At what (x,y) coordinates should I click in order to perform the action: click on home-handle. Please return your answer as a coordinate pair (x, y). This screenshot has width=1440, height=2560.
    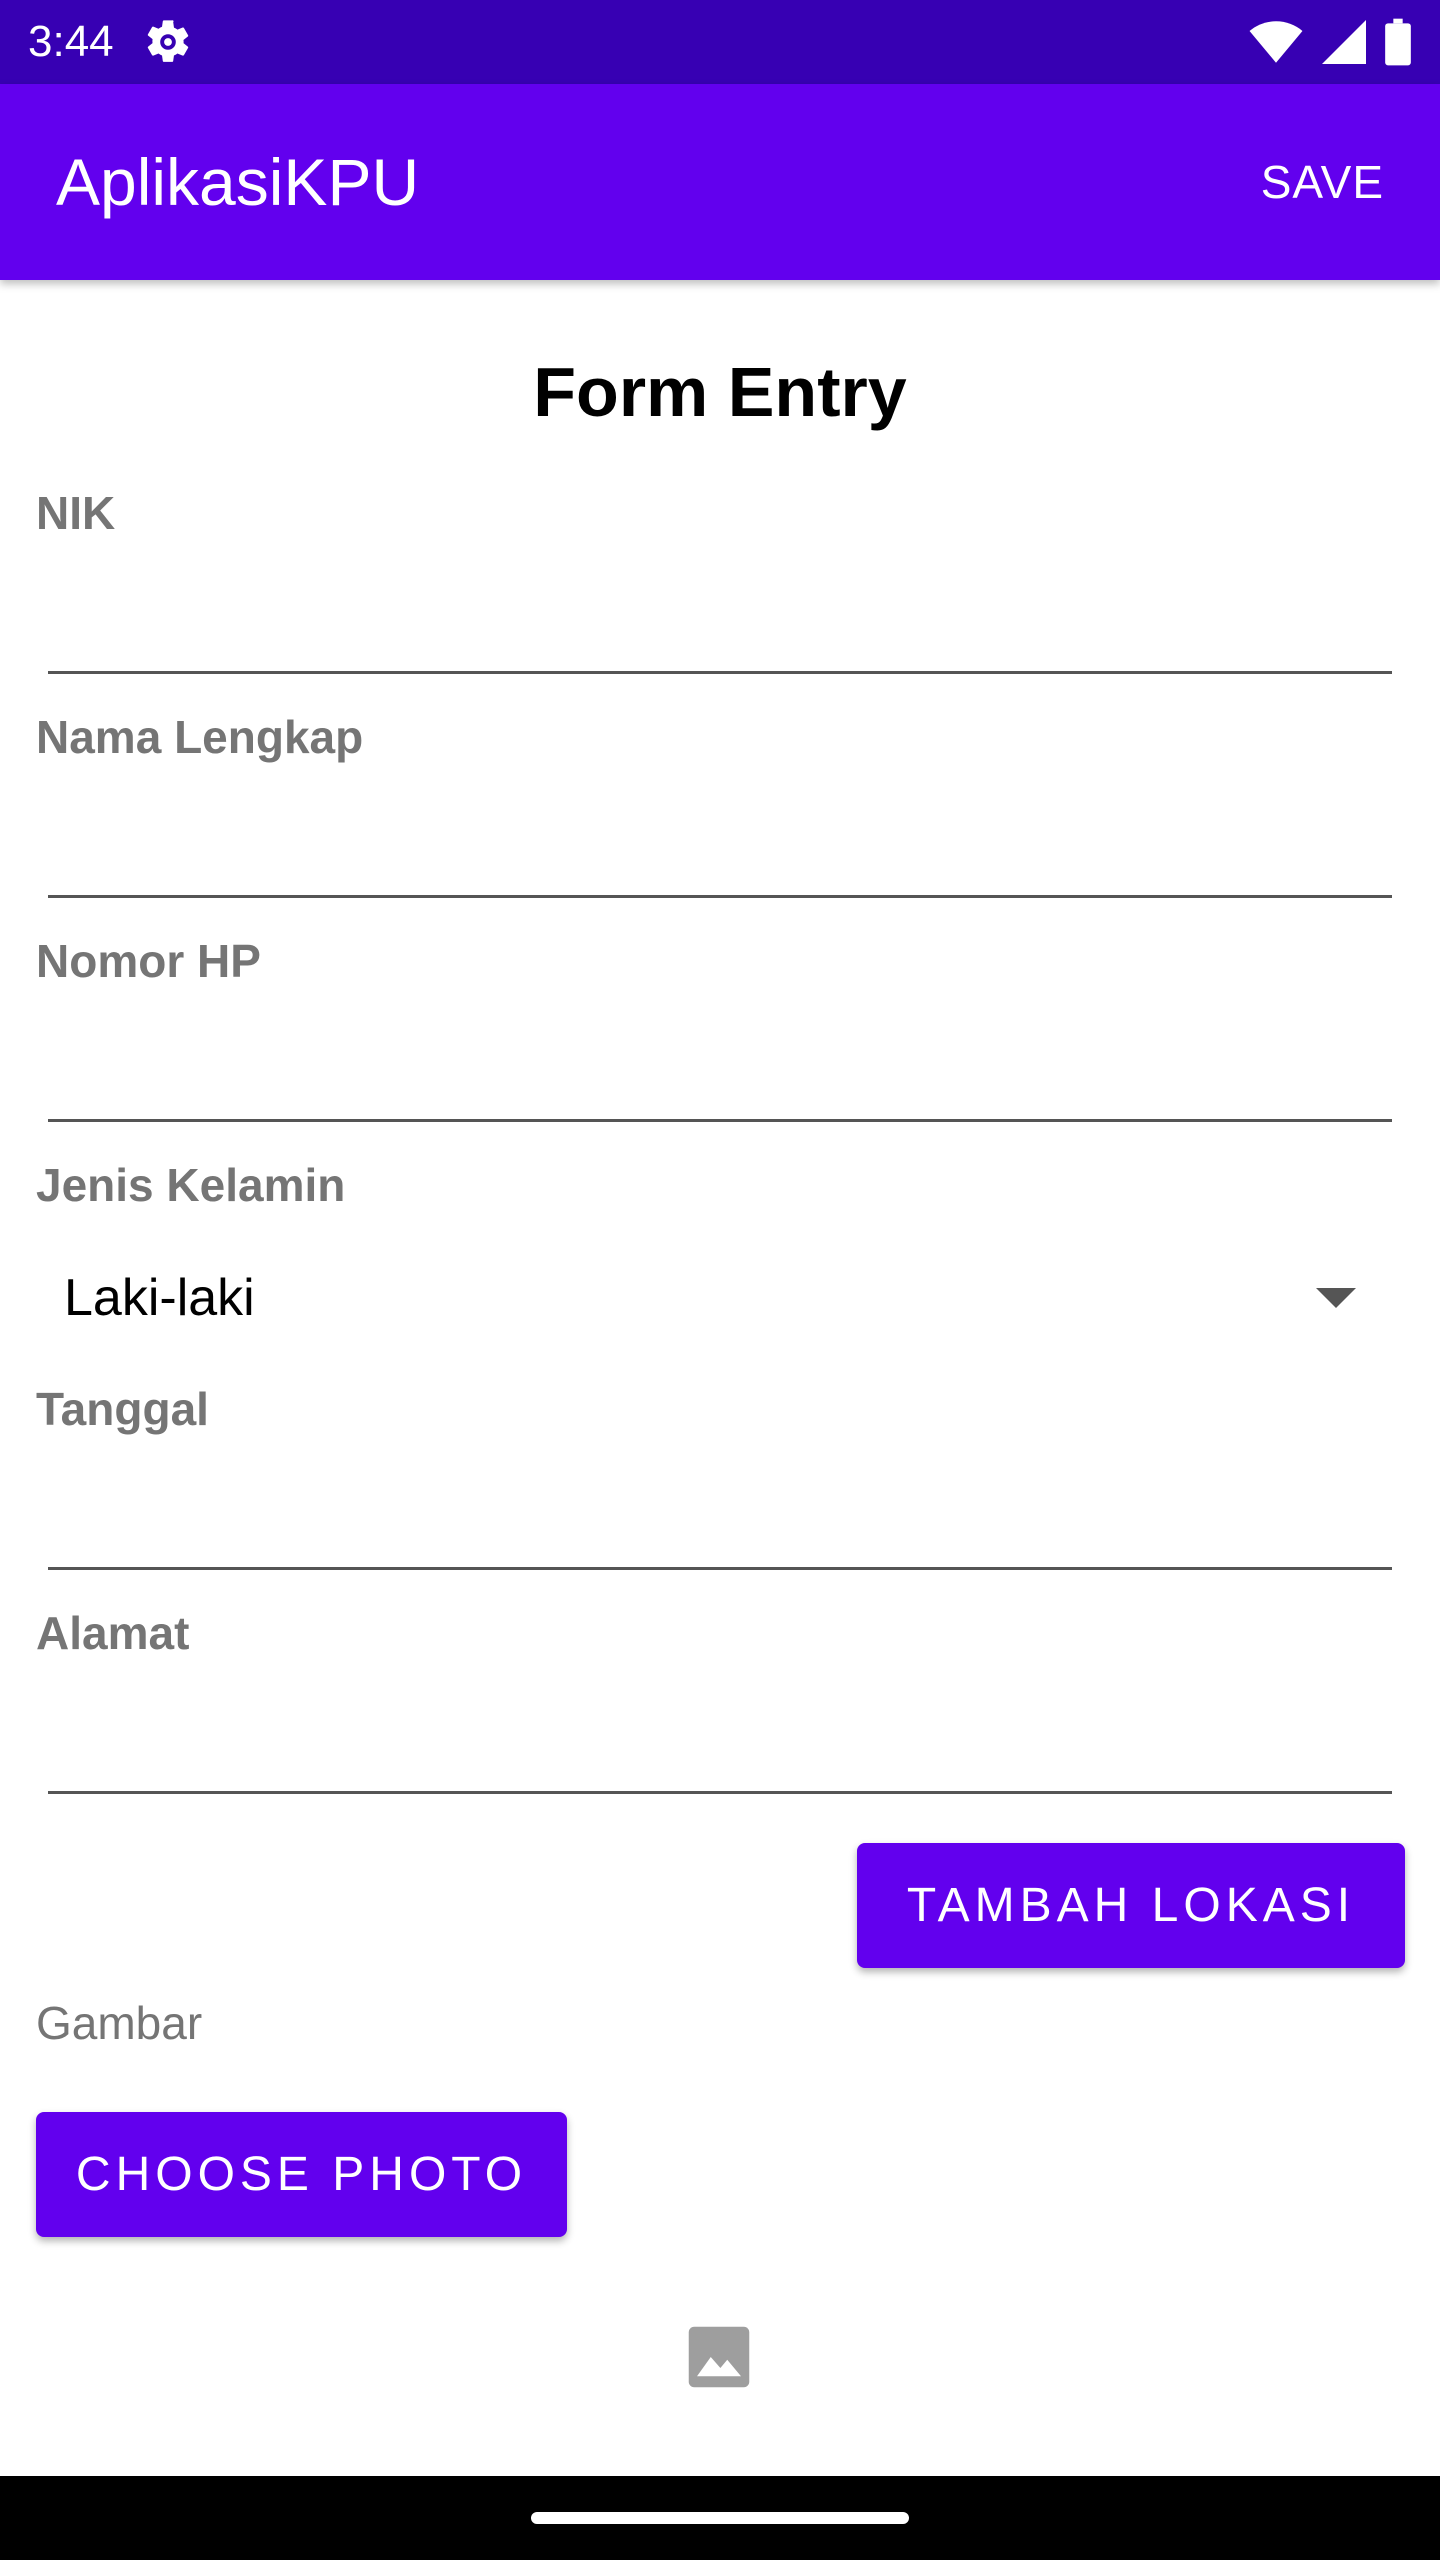
    Looking at the image, I should click on (720, 2518).